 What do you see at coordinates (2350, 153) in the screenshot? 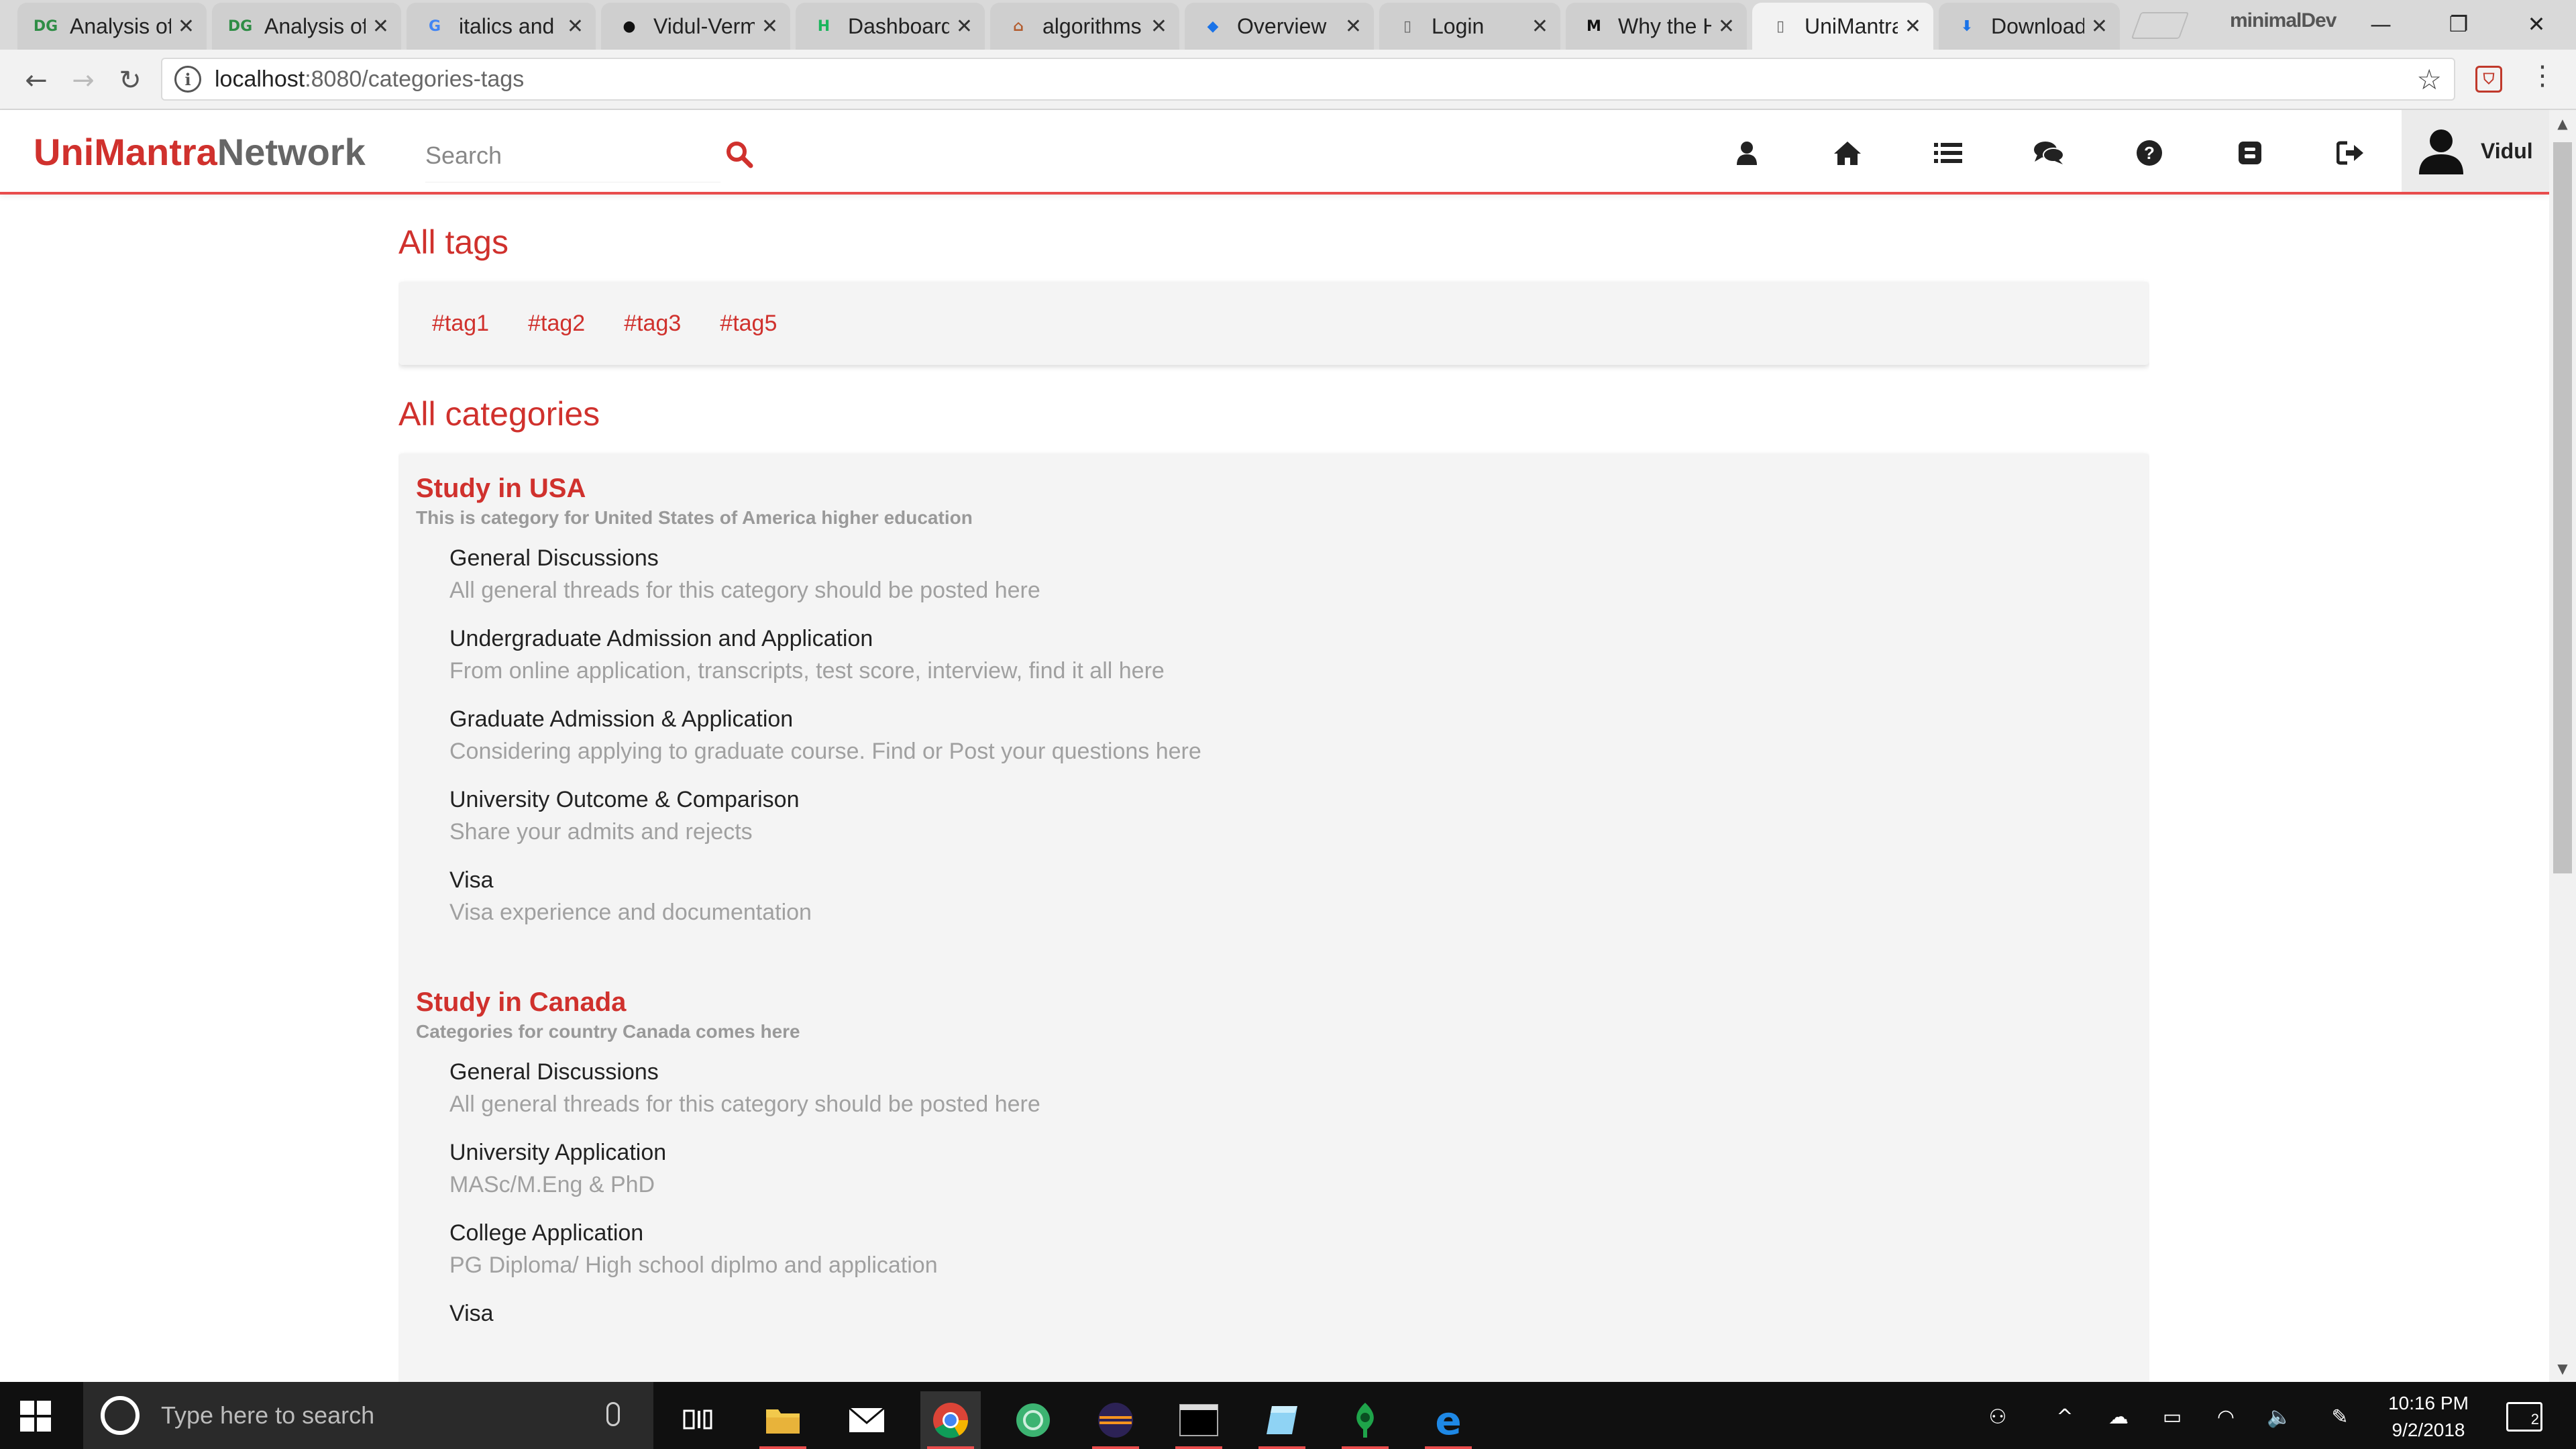
I see `logout-icon` at bounding box center [2350, 153].